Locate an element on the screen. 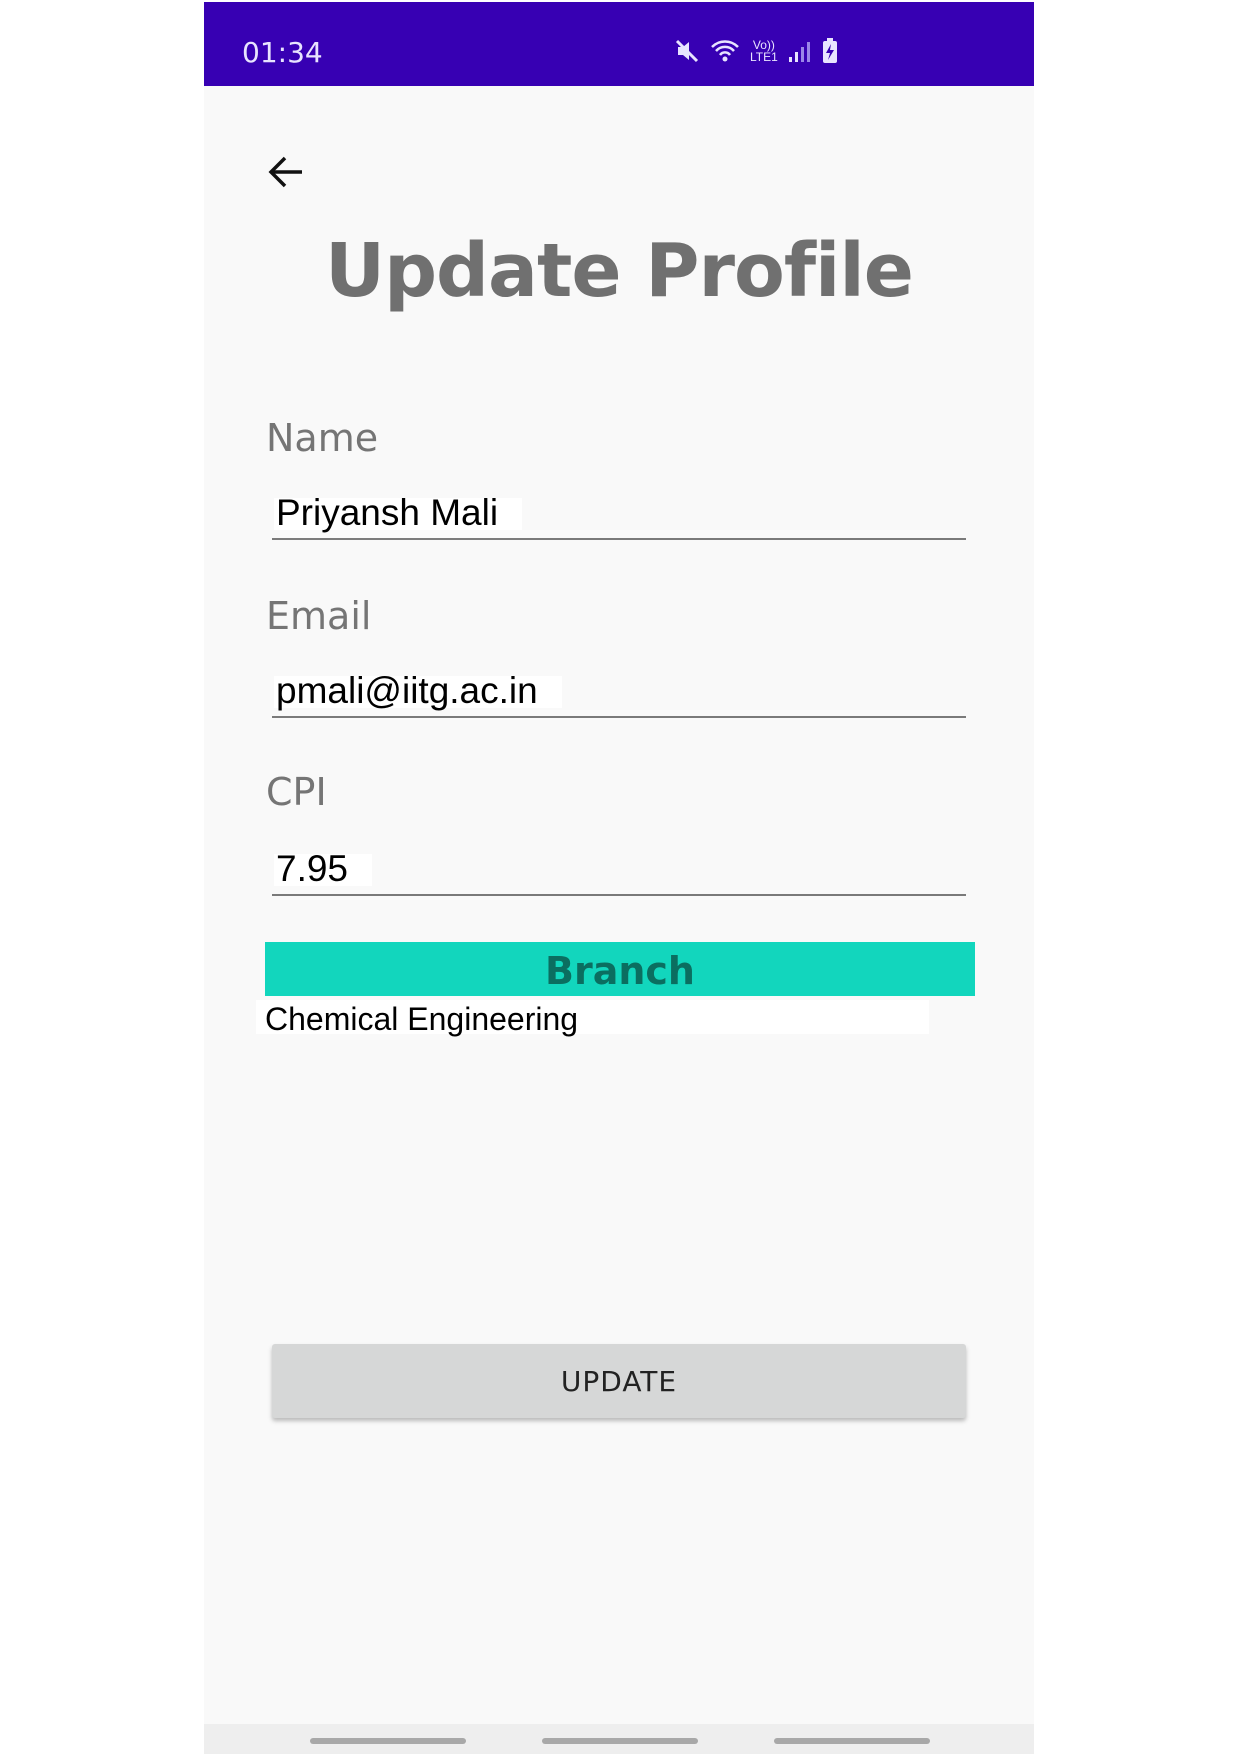 The image size is (1241, 1754). email-label: Email is located at coordinates (319, 616).